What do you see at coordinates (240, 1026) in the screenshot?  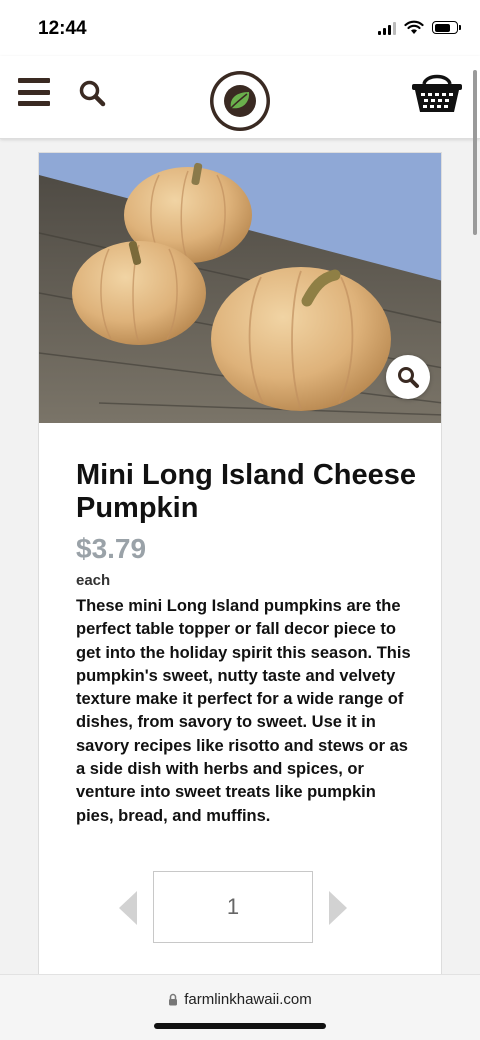 I see `home-indicator` at bounding box center [240, 1026].